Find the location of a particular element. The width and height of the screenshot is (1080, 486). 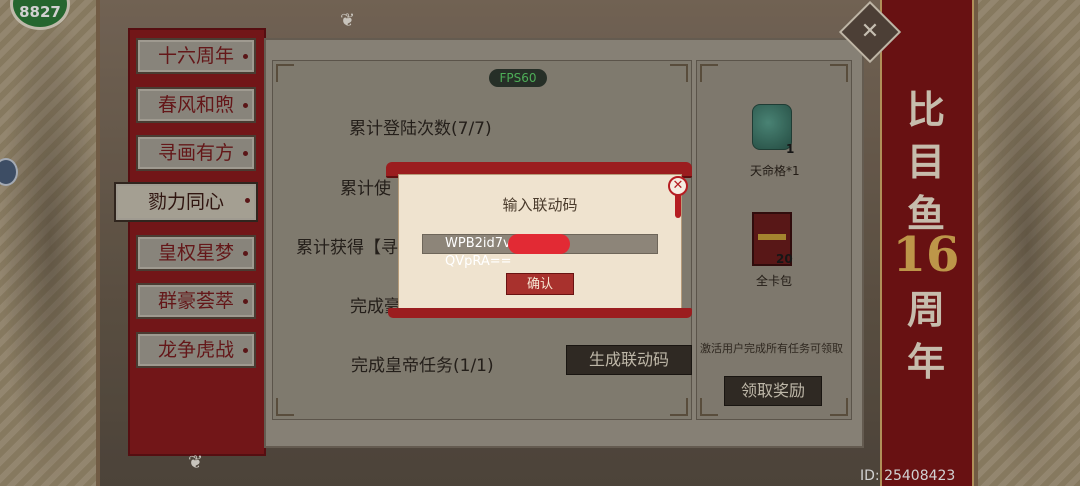

close-icon: ✕ is located at coordinates (678, 185).